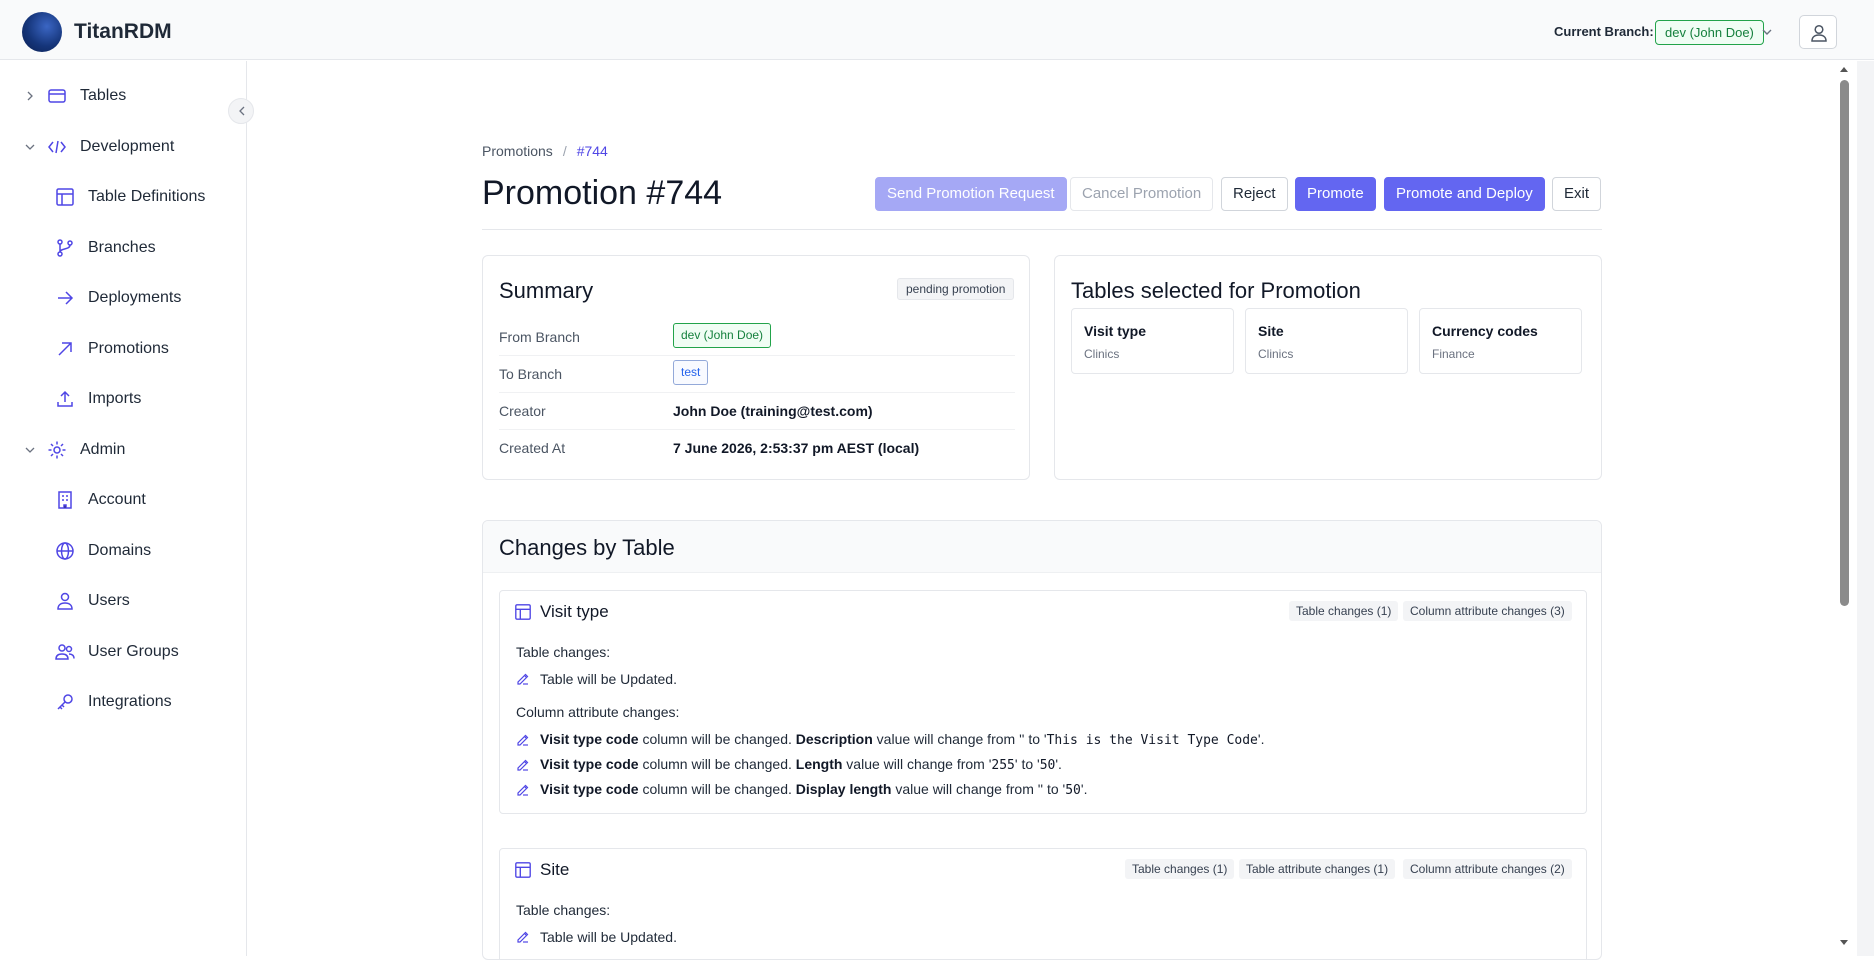  Describe the element at coordinates (1844, 943) in the screenshot. I see `scroll-down-icon` at that location.